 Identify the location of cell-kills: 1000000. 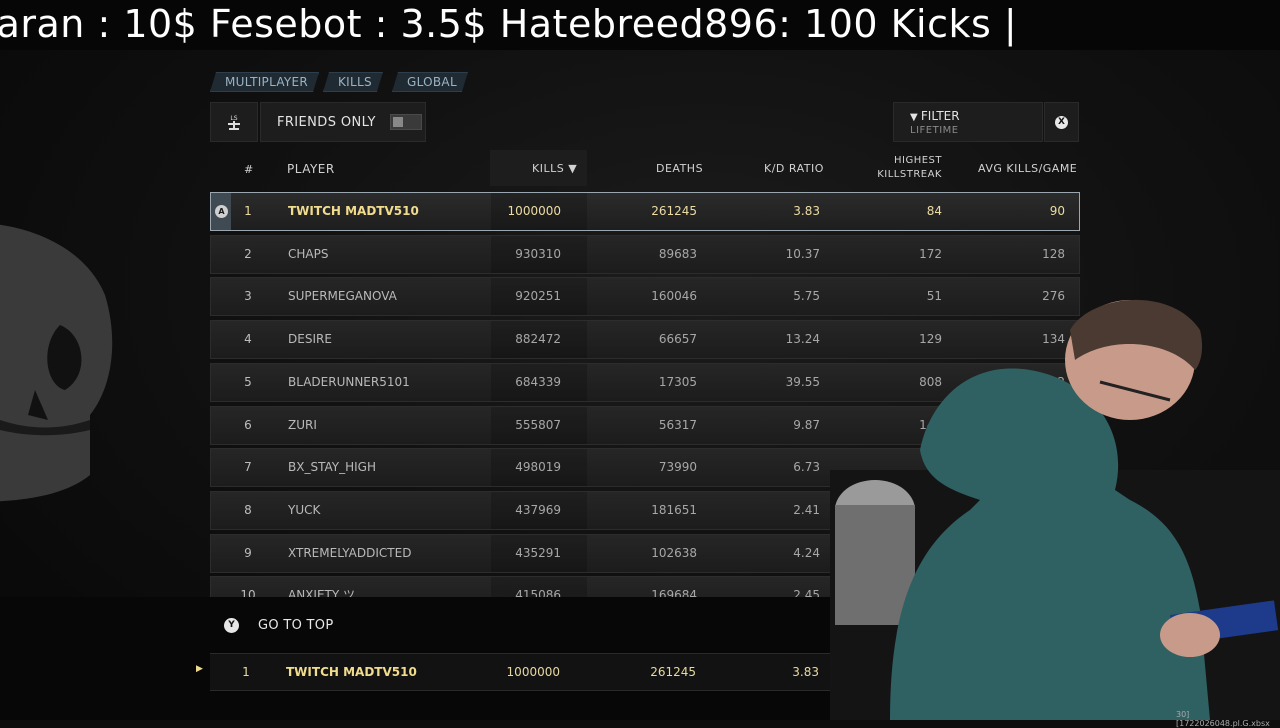
(534, 211).